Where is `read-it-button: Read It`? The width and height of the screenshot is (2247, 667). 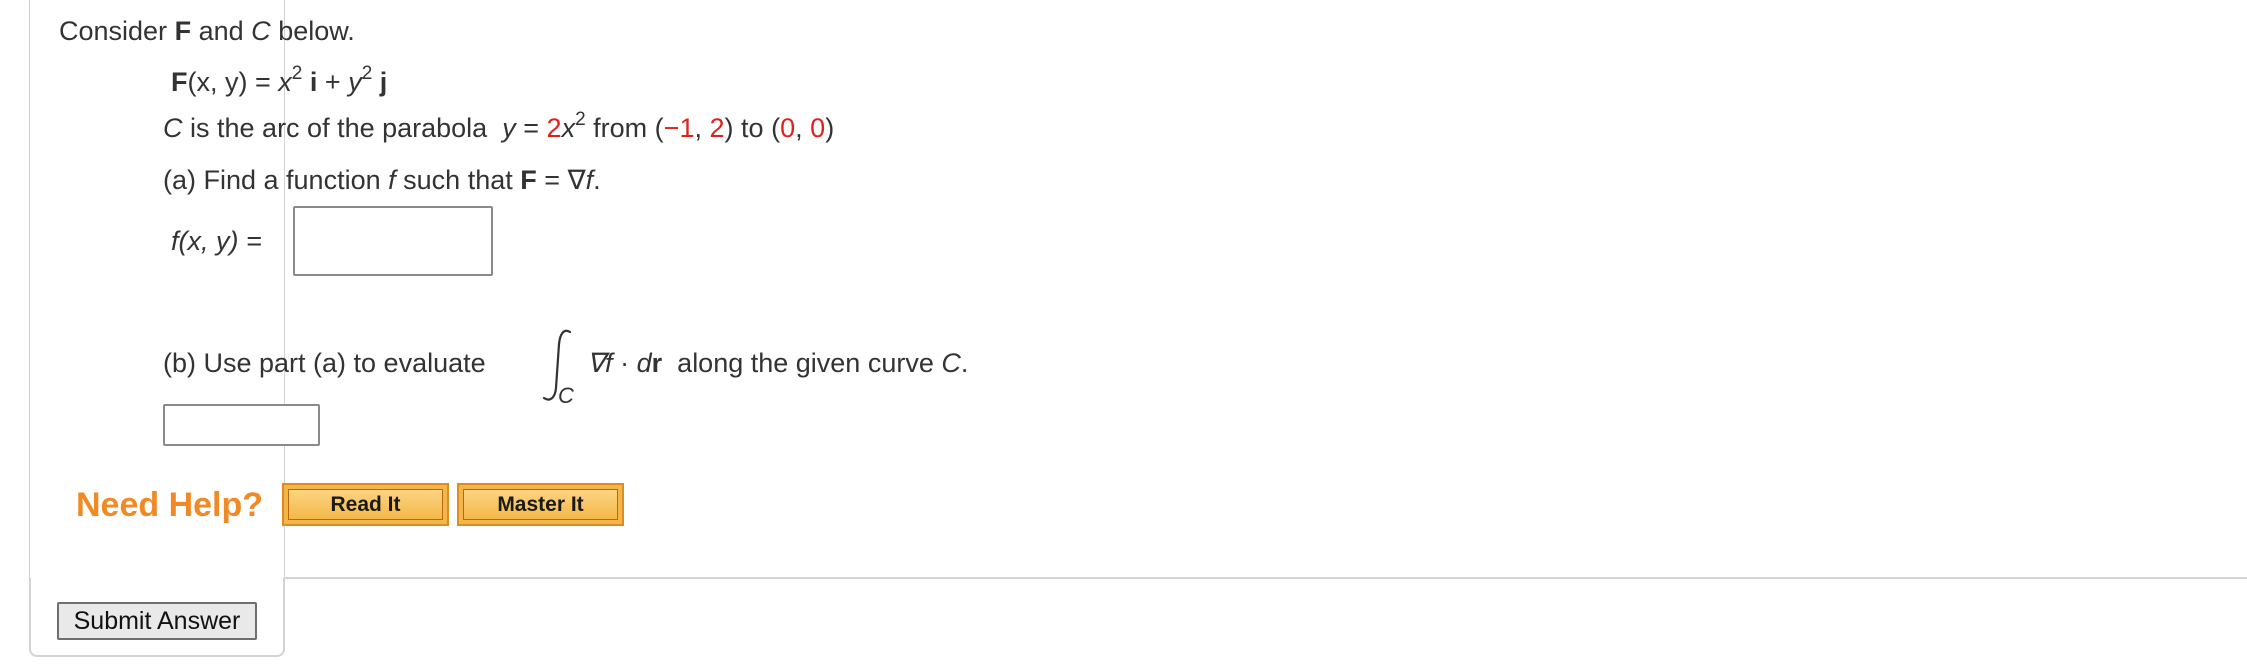
read-it-button: Read It is located at coordinates (365, 504).